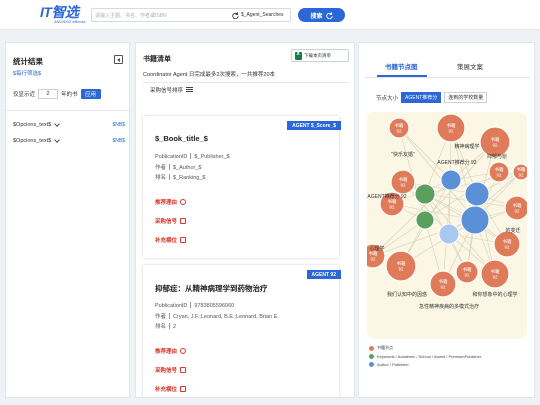 This screenshot has width=540, height=405. I want to click on graph-label: 我们认知中的因惑, so click(407, 294).